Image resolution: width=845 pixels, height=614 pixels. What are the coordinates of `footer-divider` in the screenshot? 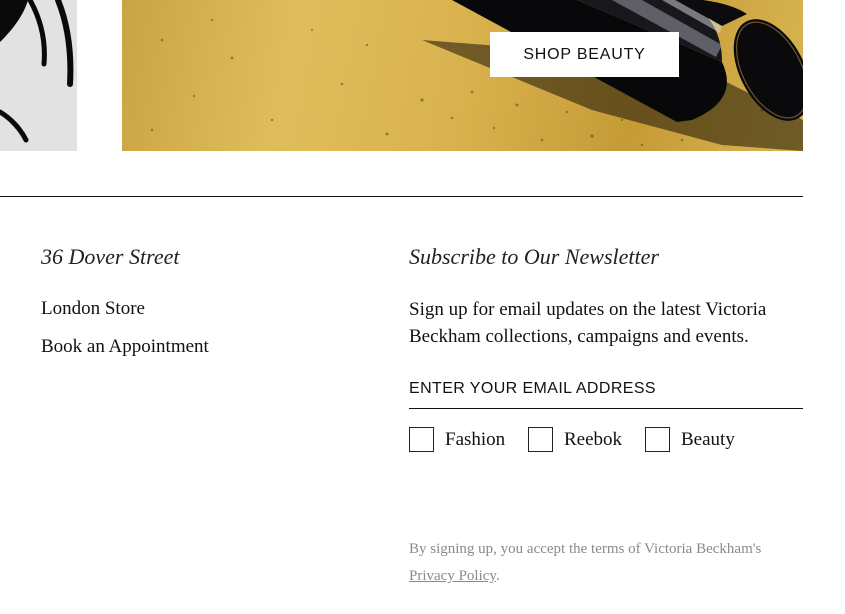 It's located at (401, 196).